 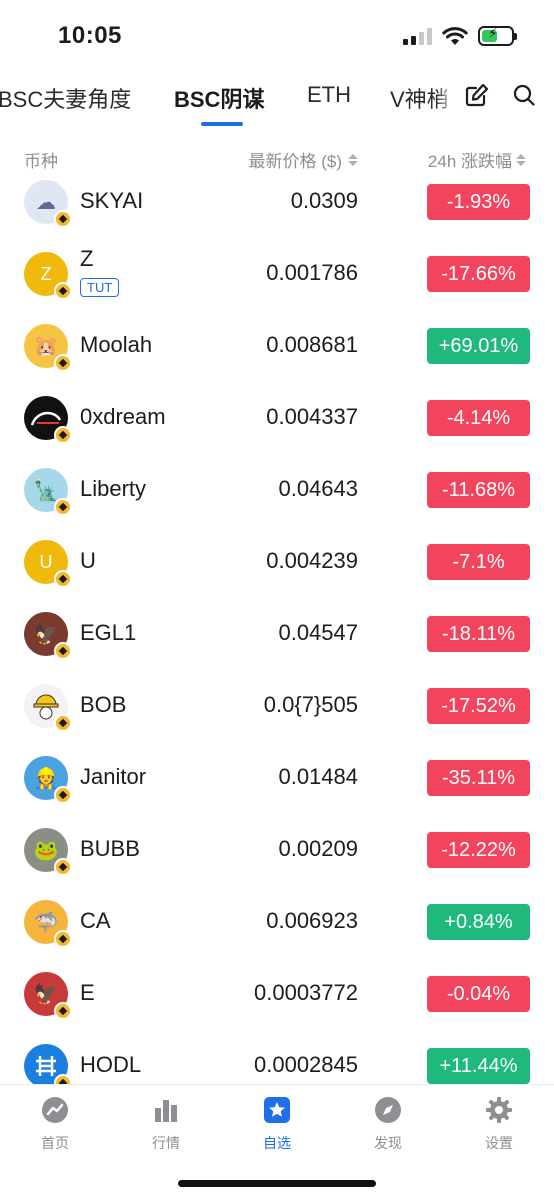 I want to click on coin-price: 0.04643, so click(x=318, y=488).